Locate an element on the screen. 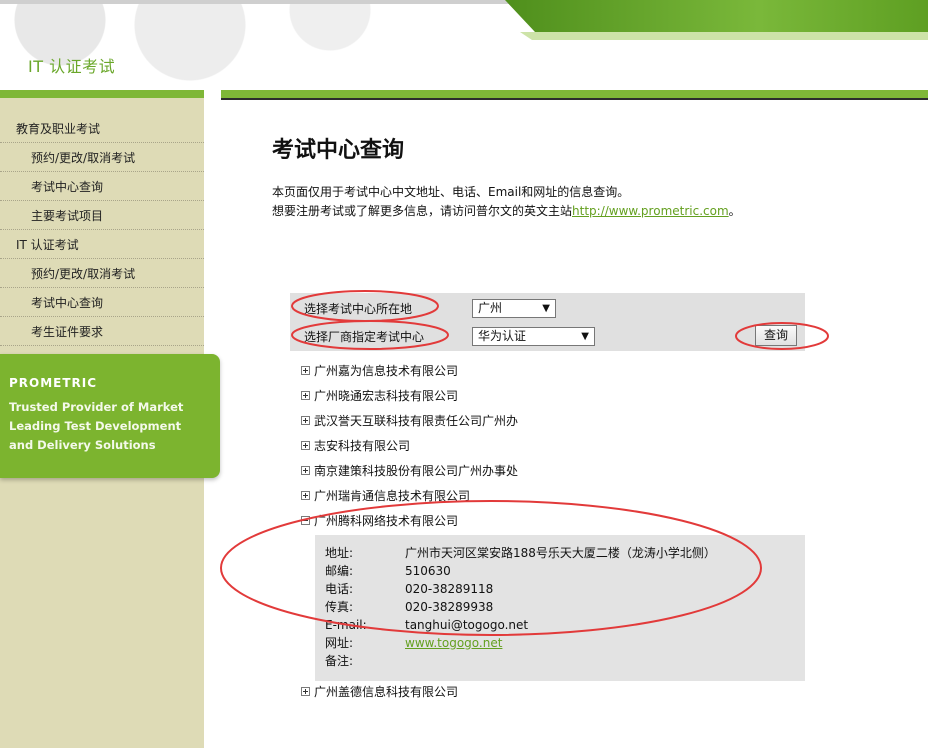 The width and height of the screenshot is (928, 748). prometric-site-link: http://www.prometric.com is located at coordinates (650, 211).